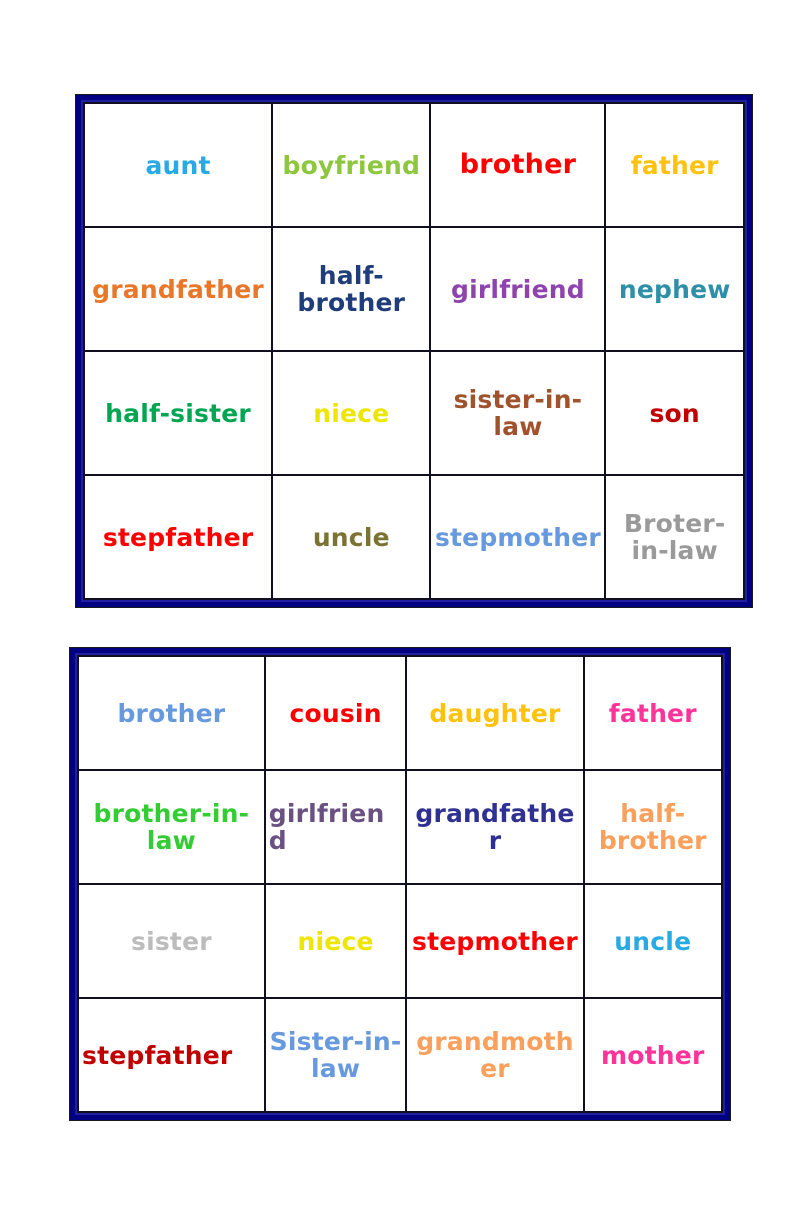 Image resolution: width=792 pixels, height=1224 pixels. I want to click on bingo-cell: aunt, so click(178, 165).